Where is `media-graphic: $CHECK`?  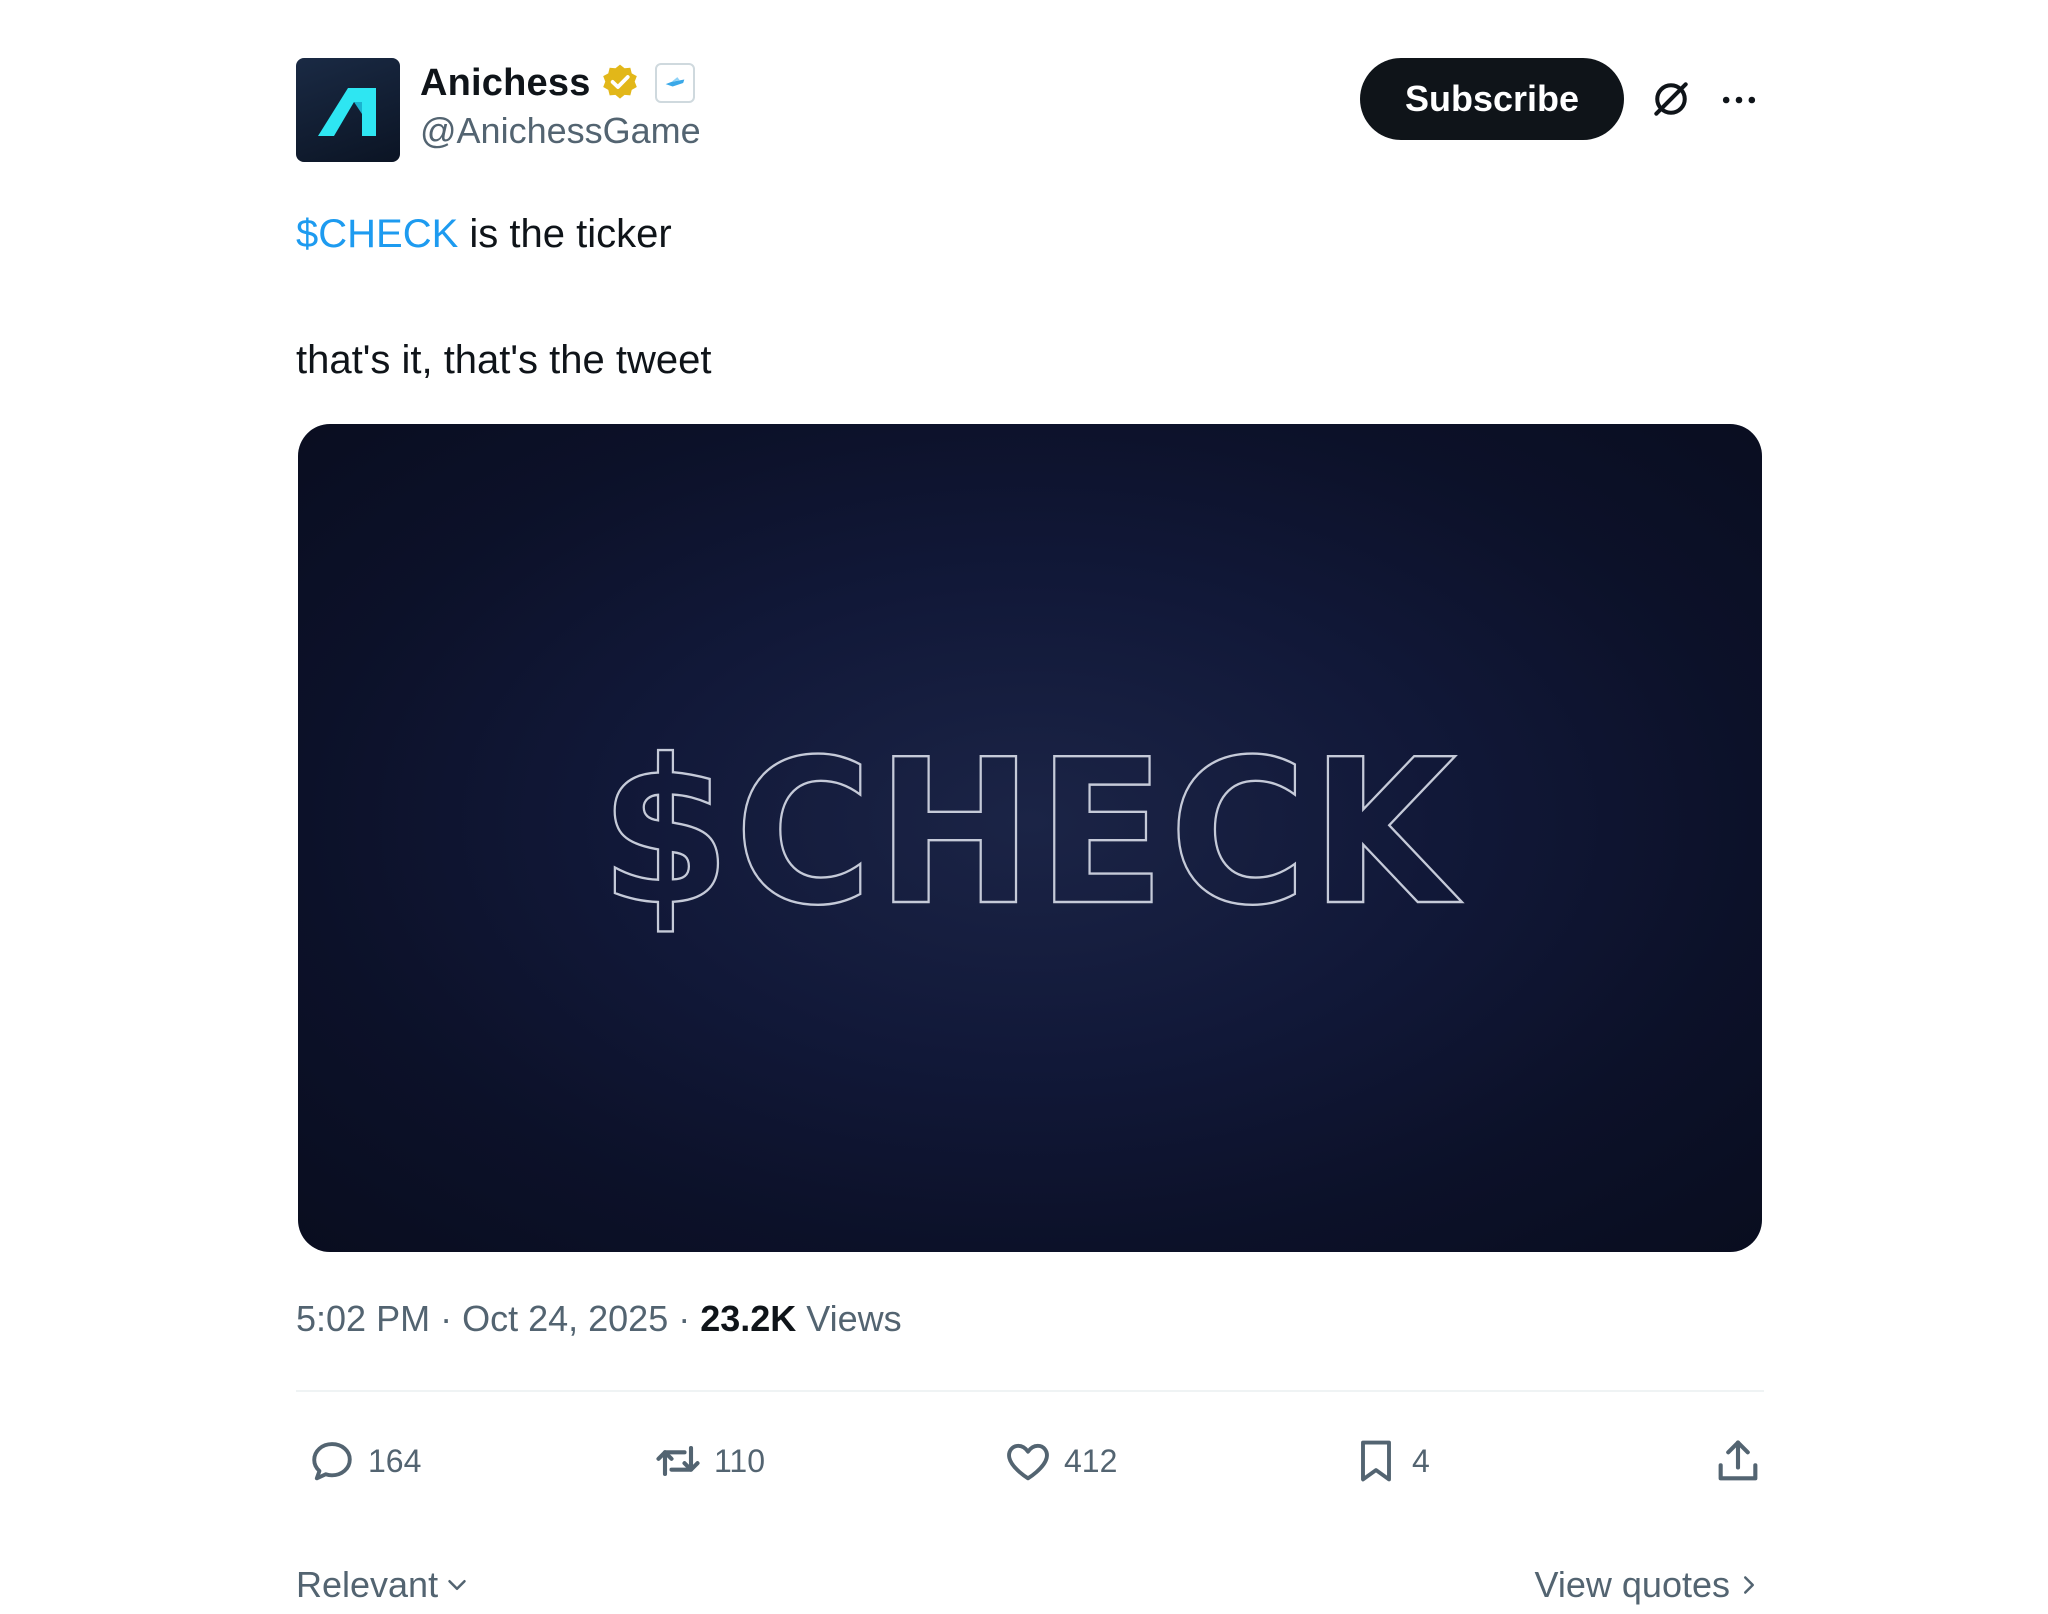 media-graphic: $CHECK is located at coordinates (1031, 833).